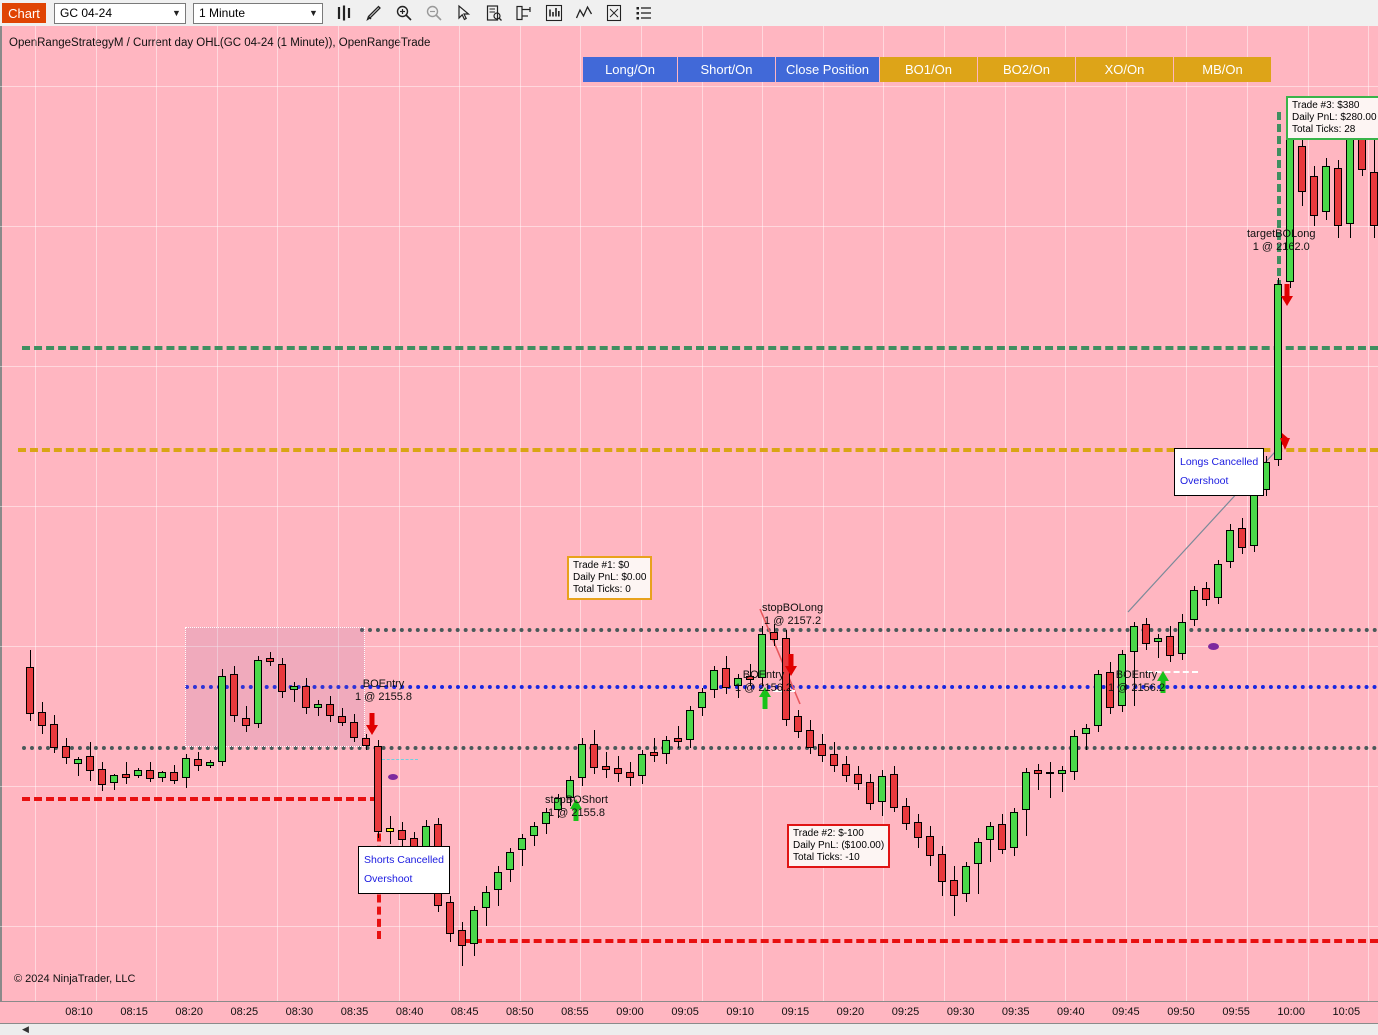 The height and width of the screenshot is (1035, 1378). I want to click on order-label-price: 1 @ 2162.0, so click(1281, 247).